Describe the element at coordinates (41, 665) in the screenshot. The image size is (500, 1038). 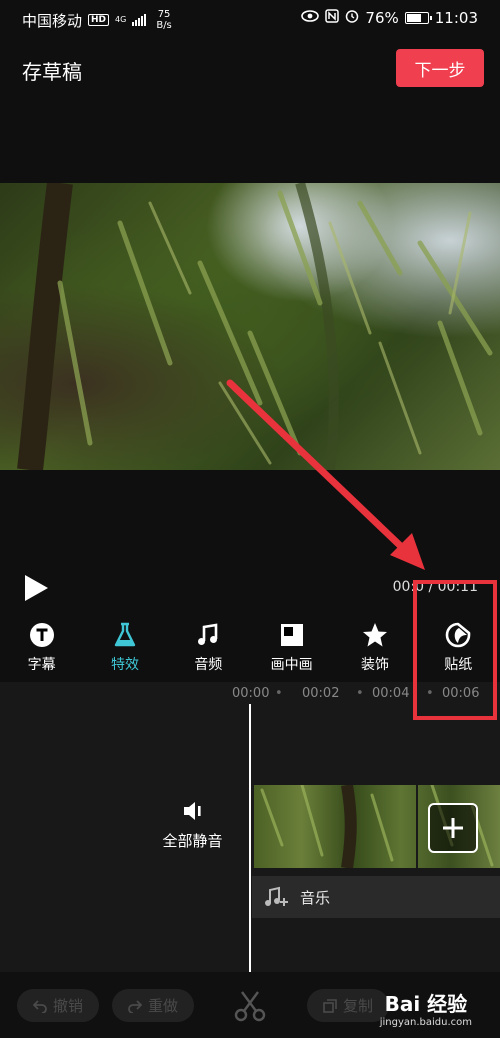
I see `tool-label: 字幕` at that location.